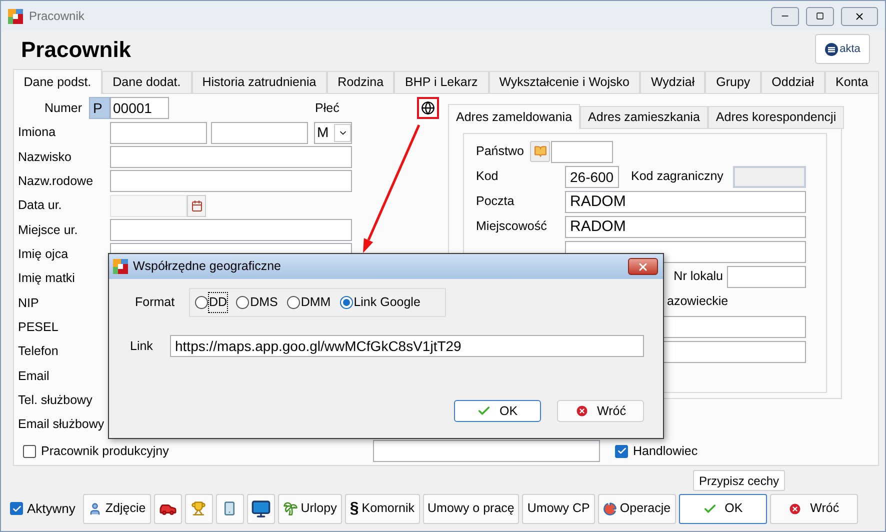 This screenshot has height=532, width=886. What do you see at coordinates (673, 82) in the screenshot?
I see `tab: Wydział` at bounding box center [673, 82].